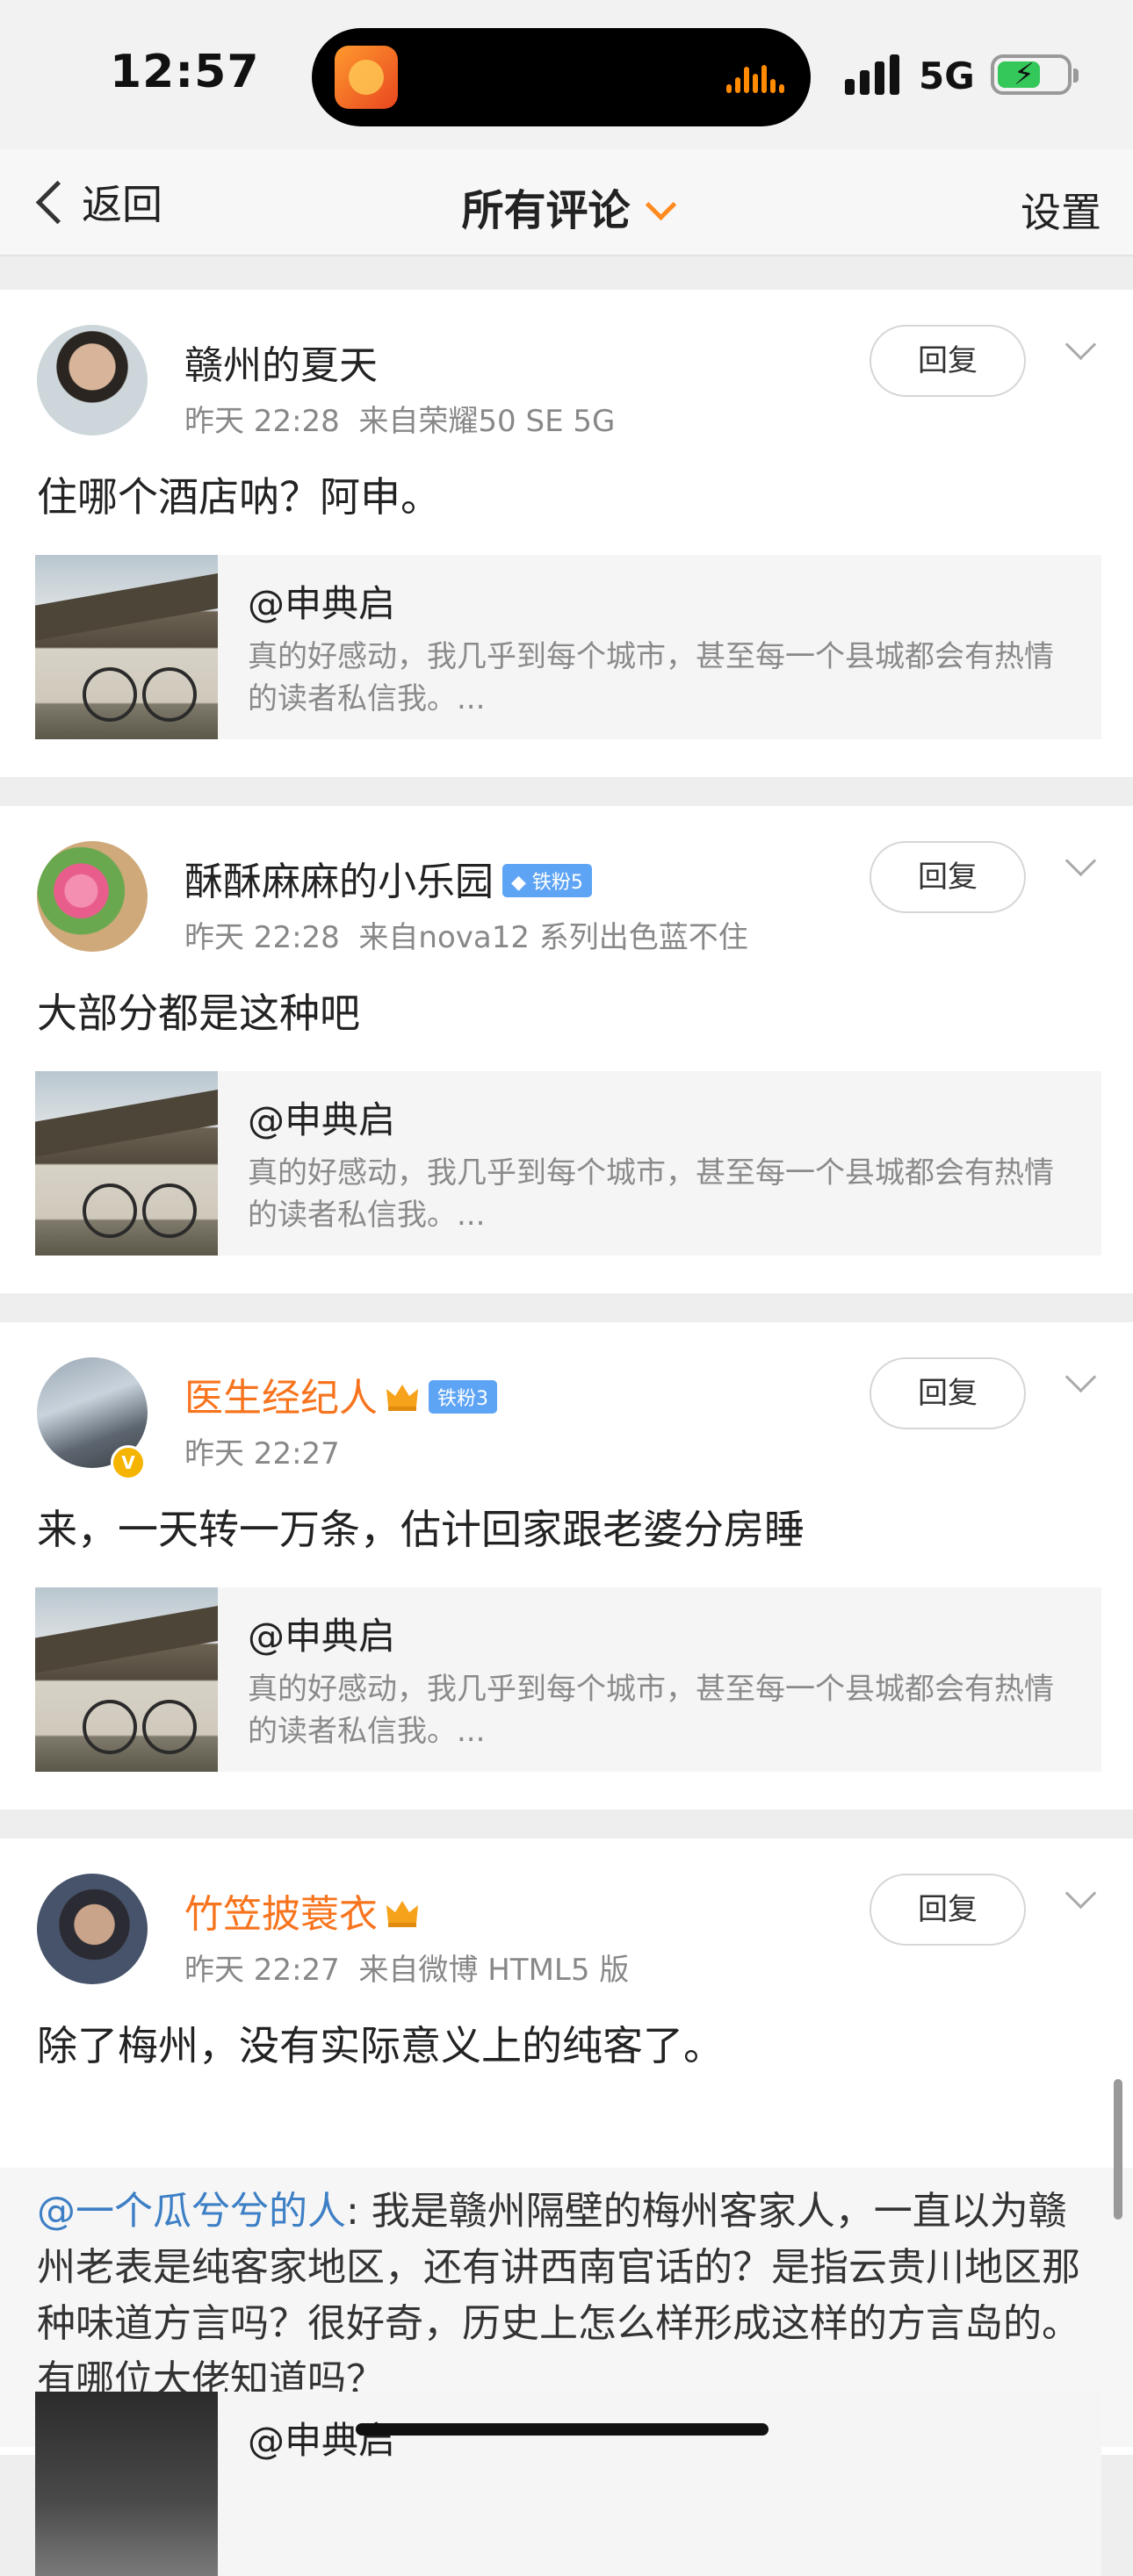  I want to click on fan-badge: 铁粉3, so click(463, 1397).